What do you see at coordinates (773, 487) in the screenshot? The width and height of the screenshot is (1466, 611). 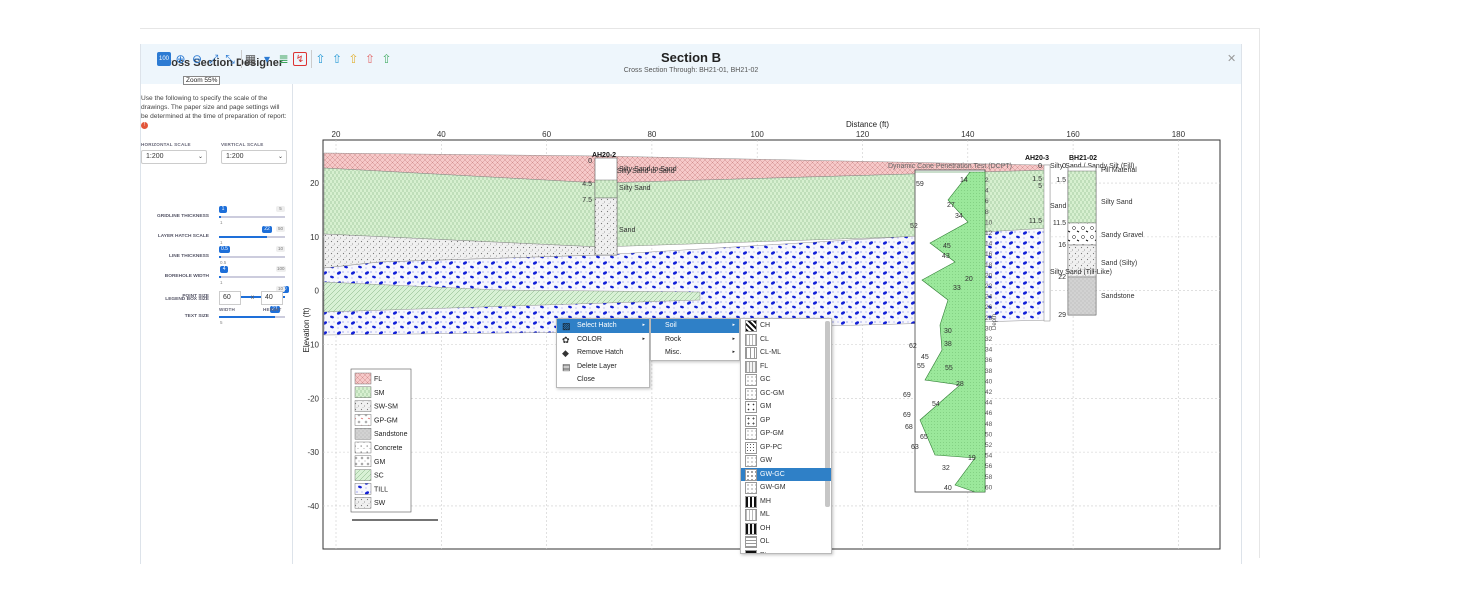 I see `hatch-option-label: GW-GM` at bounding box center [773, 487].